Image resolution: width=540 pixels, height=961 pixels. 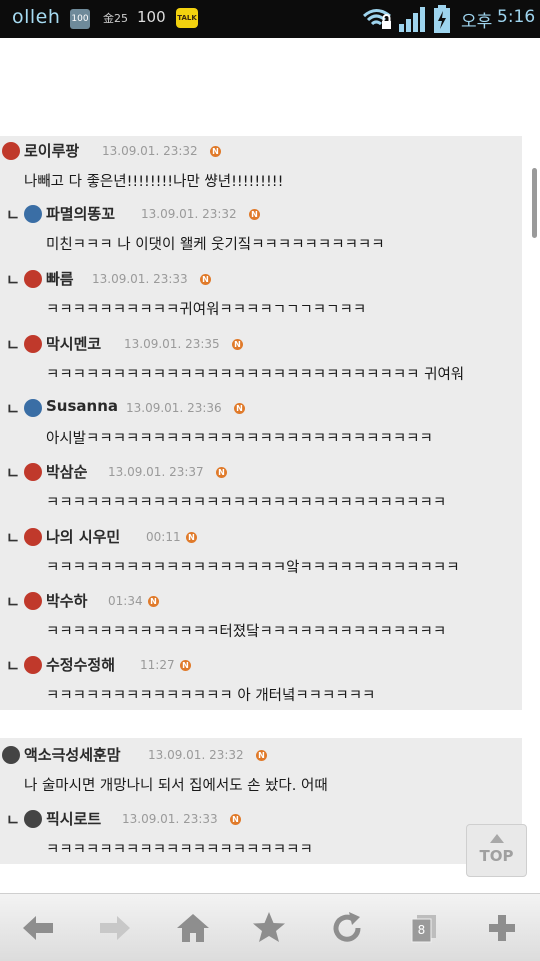 What do you see at coordinates (261, 685) in the screenshot?
I see `comment-item: ㄴ 수정수정해 11:27 N ㅋㅋㅋㅋㅋㅋㅋㅋㅋㅋㅋㅋㅋㅋ 아 개터녘ㅋㅋㅋㅋㅋㅋ` at bounding box center [261, 685].